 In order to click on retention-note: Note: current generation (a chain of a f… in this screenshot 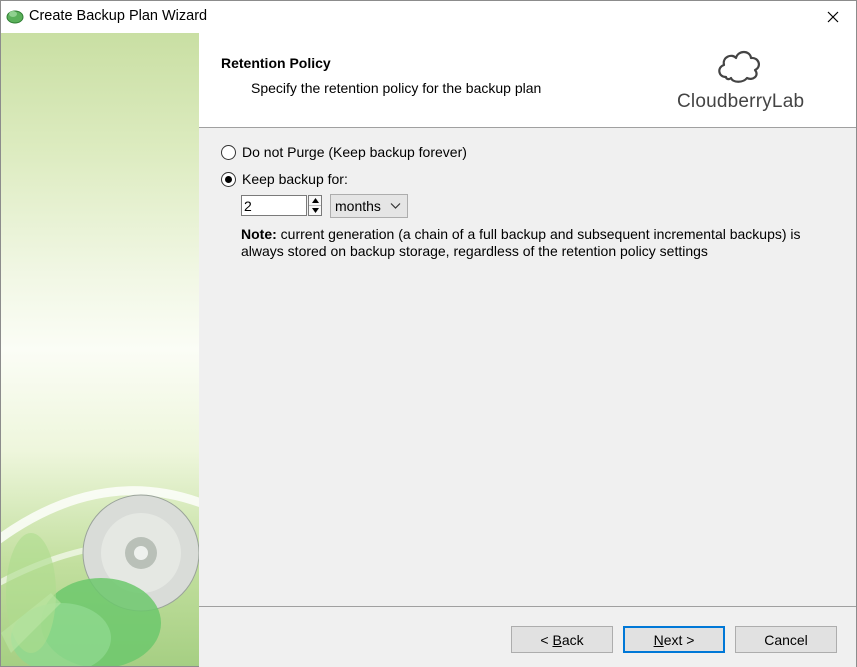, I will do `click(531, 243)`.